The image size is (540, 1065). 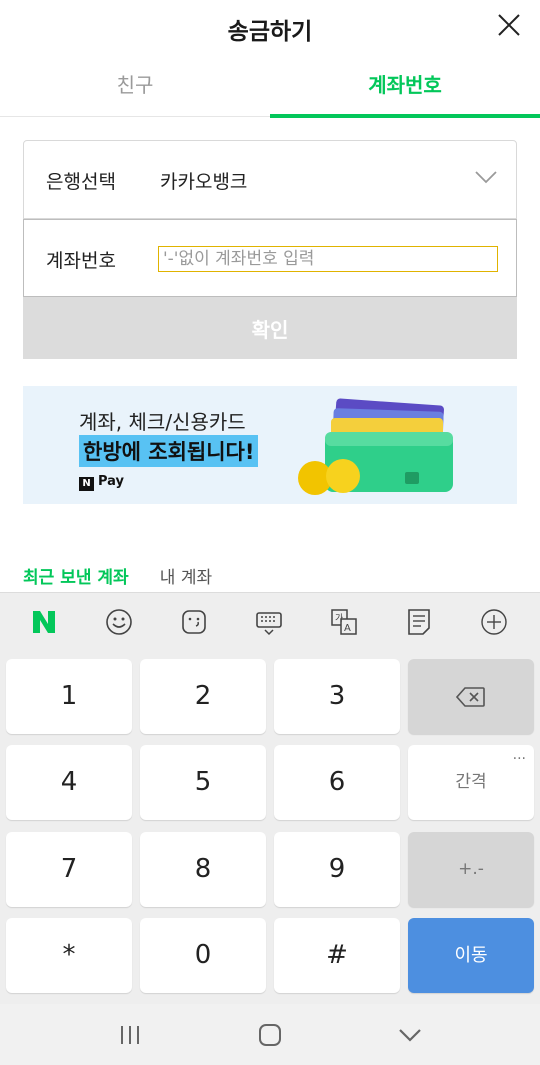 I want to click on chevron-down-icon, so click(x=486, y=177).